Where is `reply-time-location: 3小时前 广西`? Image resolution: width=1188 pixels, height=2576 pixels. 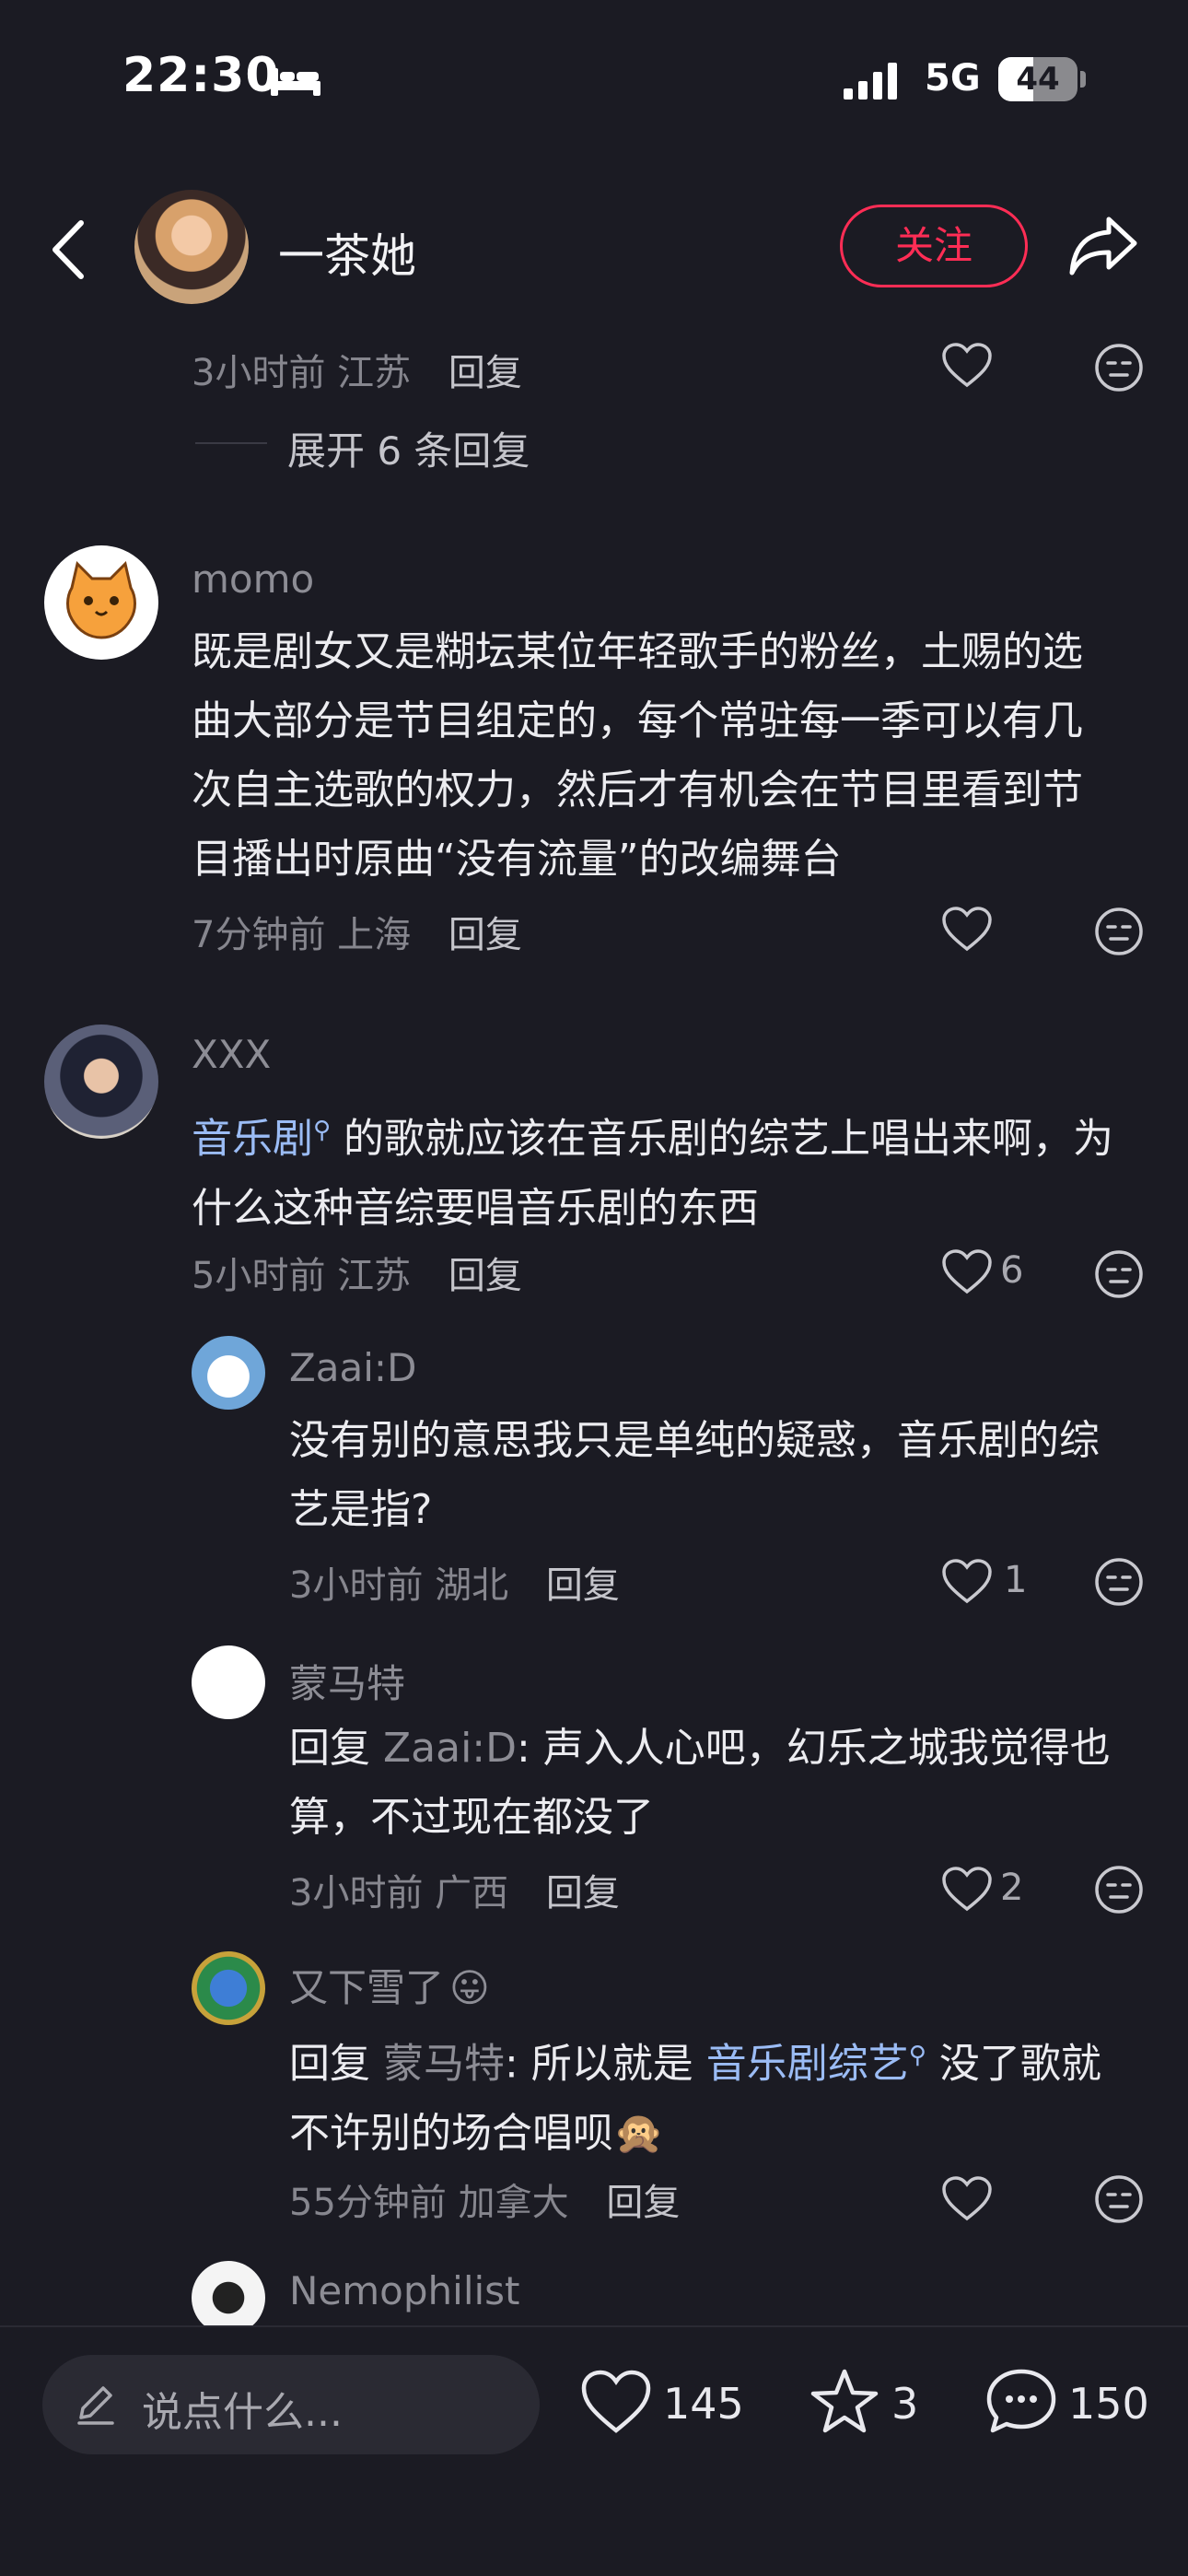 reply-time-location: 3小时前 广西 is located at coordinates (399, 1893).